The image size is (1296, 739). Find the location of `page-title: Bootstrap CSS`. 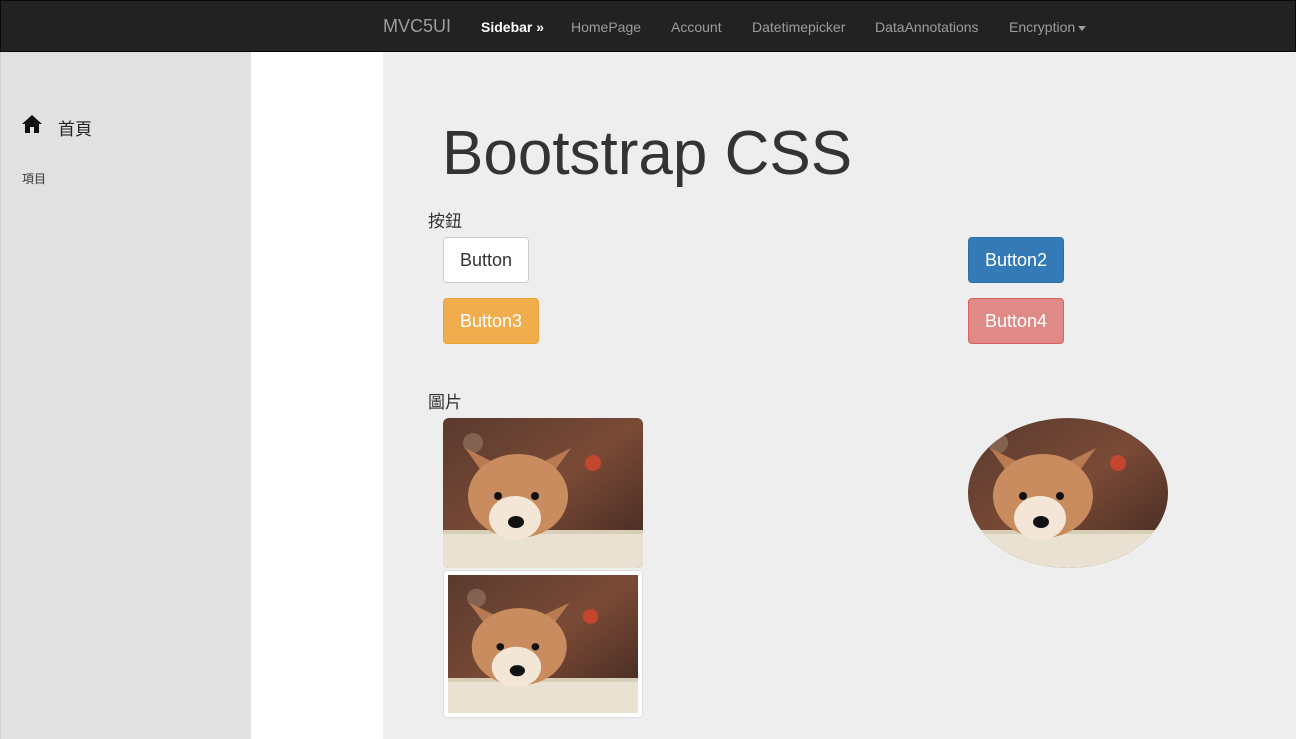

page-title: Bootstrap CSS is located at coordinates (647, 153).